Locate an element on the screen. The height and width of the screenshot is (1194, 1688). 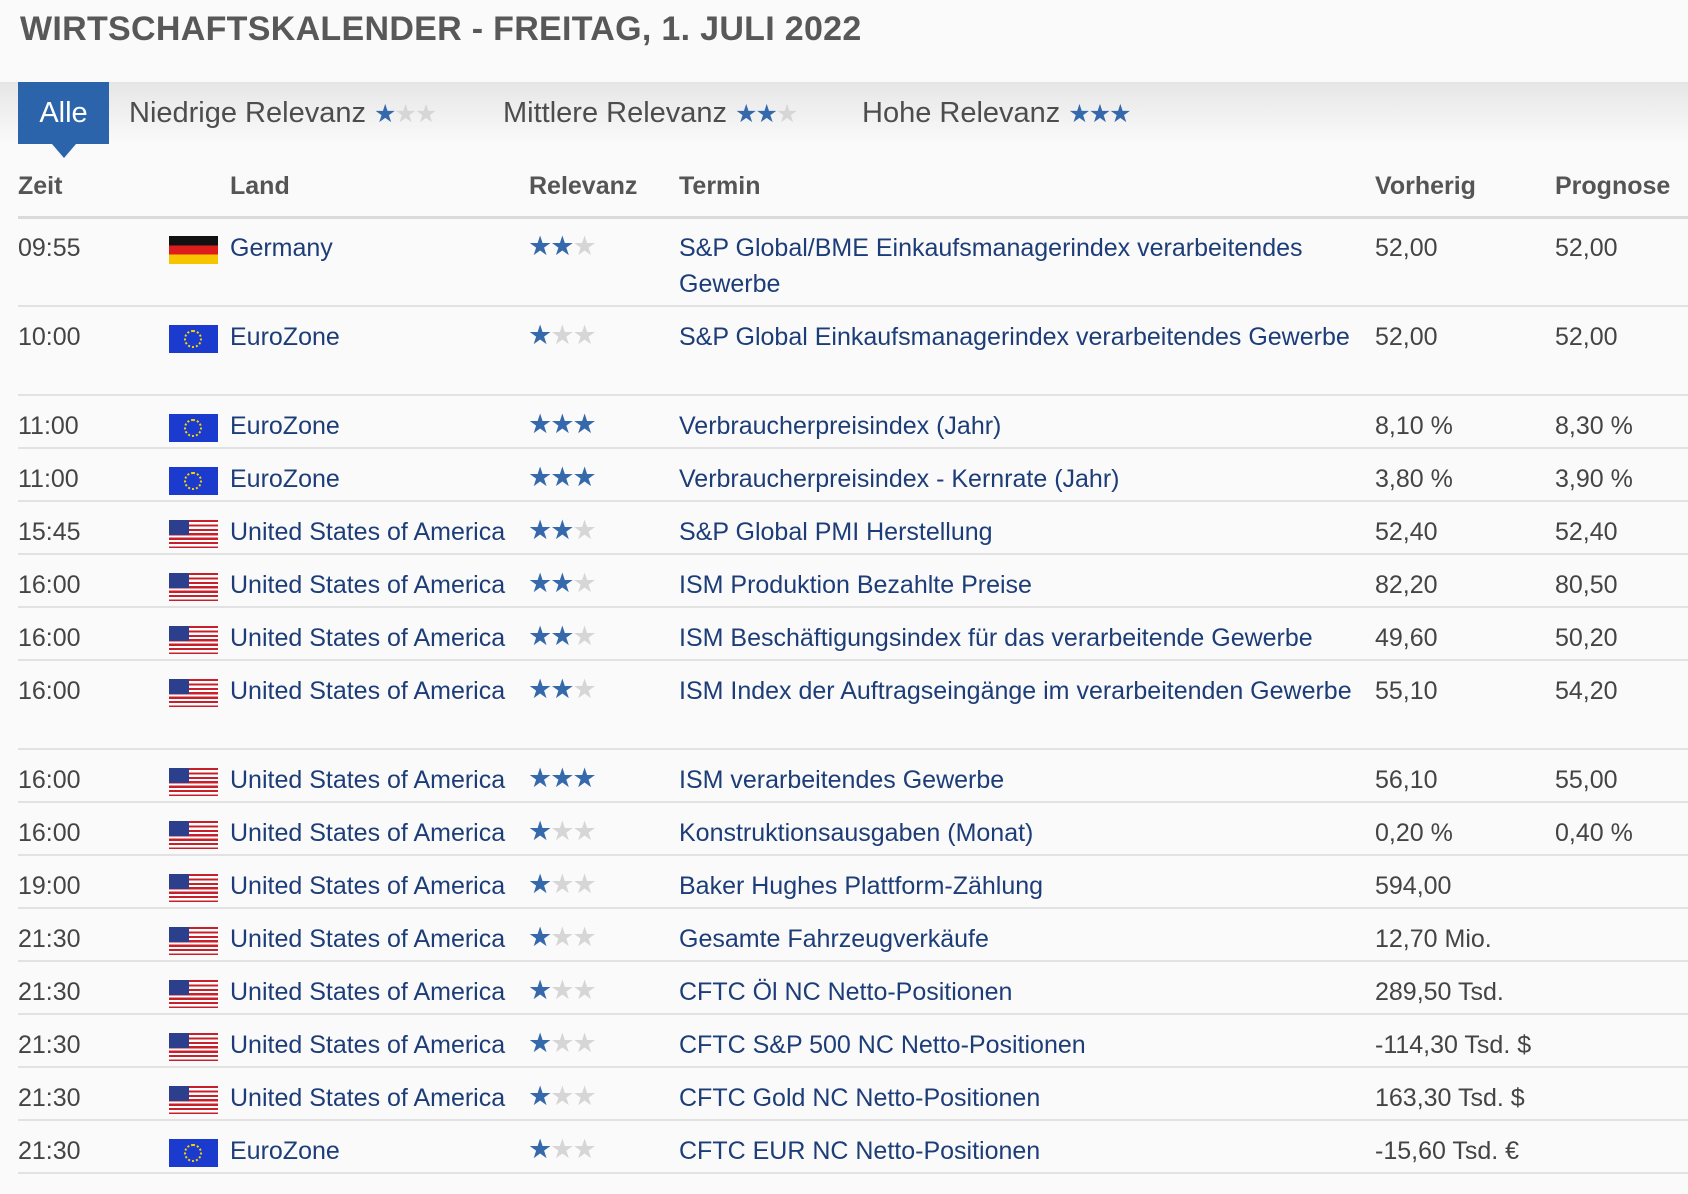
tab-label: Alle is located at coordinates (63, 113).